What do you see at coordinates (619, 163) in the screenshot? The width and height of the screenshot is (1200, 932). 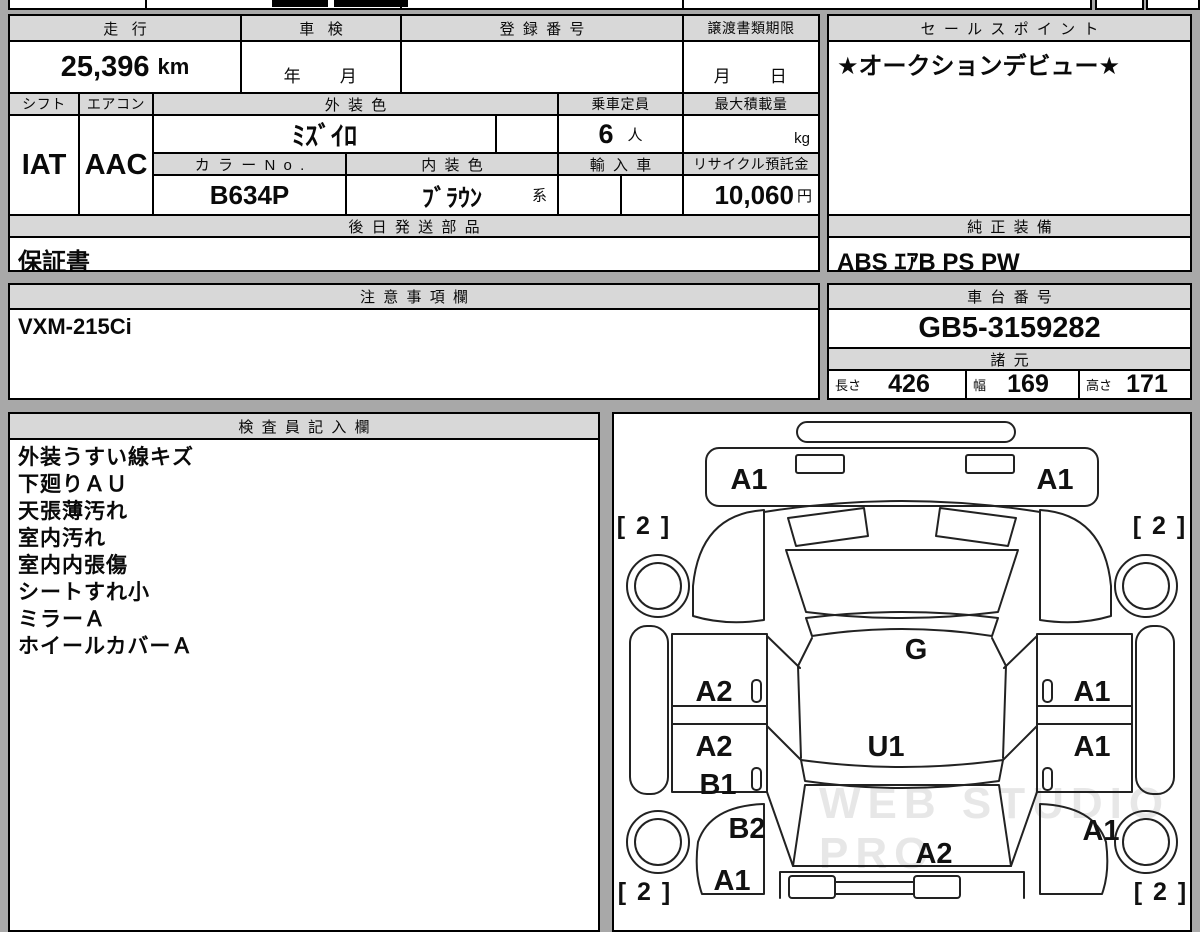 I see `import-header: 輸入車` at bounding box center [619, 163].